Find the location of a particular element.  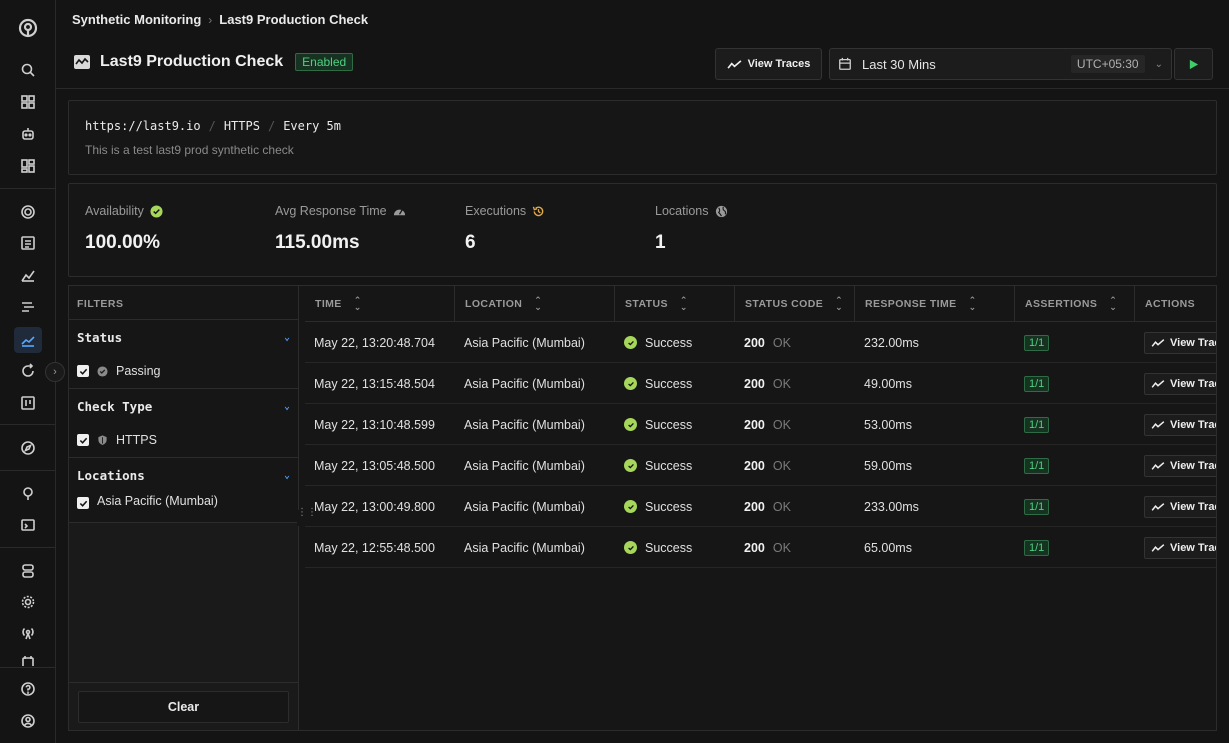

compass-icon is located at coordinates (28, 448).